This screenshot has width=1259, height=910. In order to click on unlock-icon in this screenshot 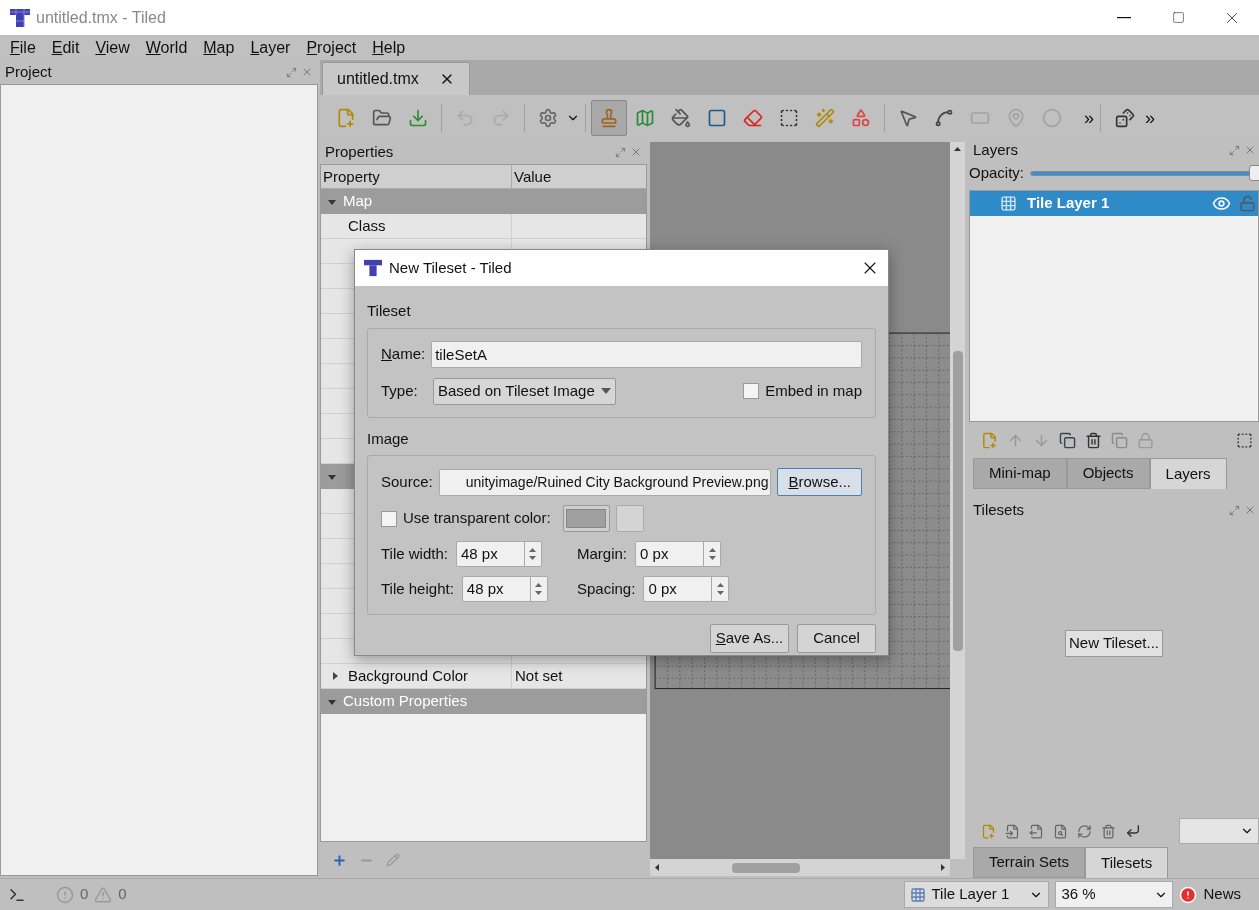, I will do `click(1247, 203)`.